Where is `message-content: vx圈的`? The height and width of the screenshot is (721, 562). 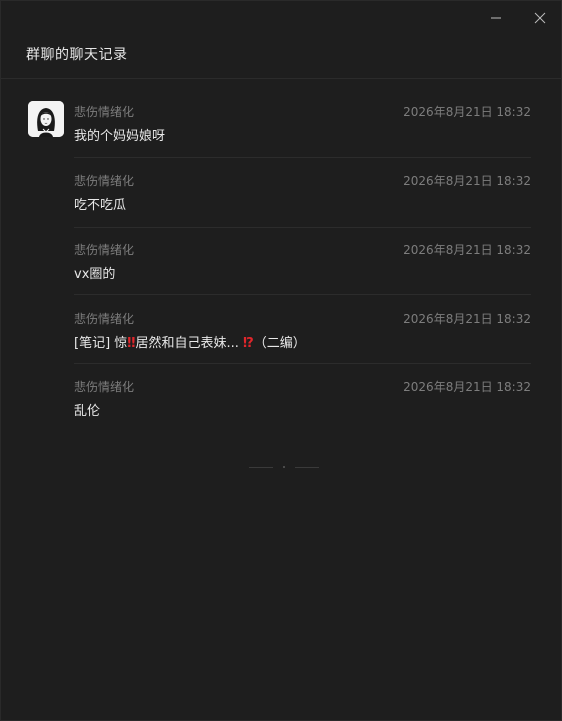 message-content: vx圈的 is located at coordinates (95, 274).